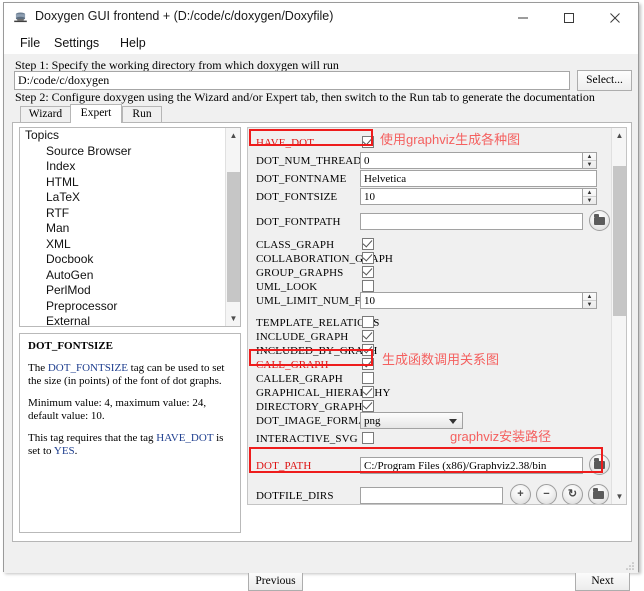 This screenshot has width=644, height=591. I want to click on setting-checkbox-graphical-hierarchy, so click(368, 392).